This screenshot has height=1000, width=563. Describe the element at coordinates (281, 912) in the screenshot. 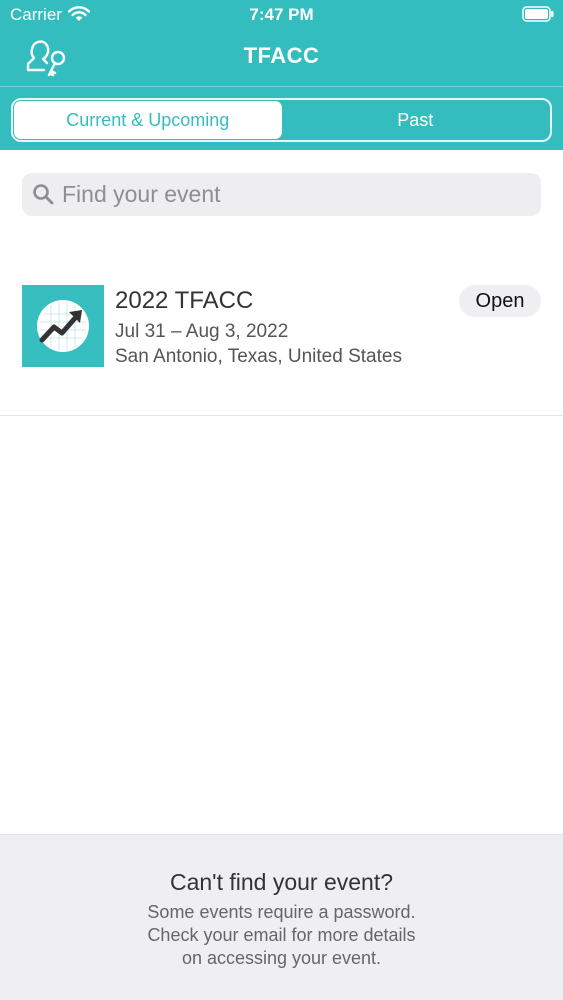

I see `footer-line: Some events require a password.` at that location.